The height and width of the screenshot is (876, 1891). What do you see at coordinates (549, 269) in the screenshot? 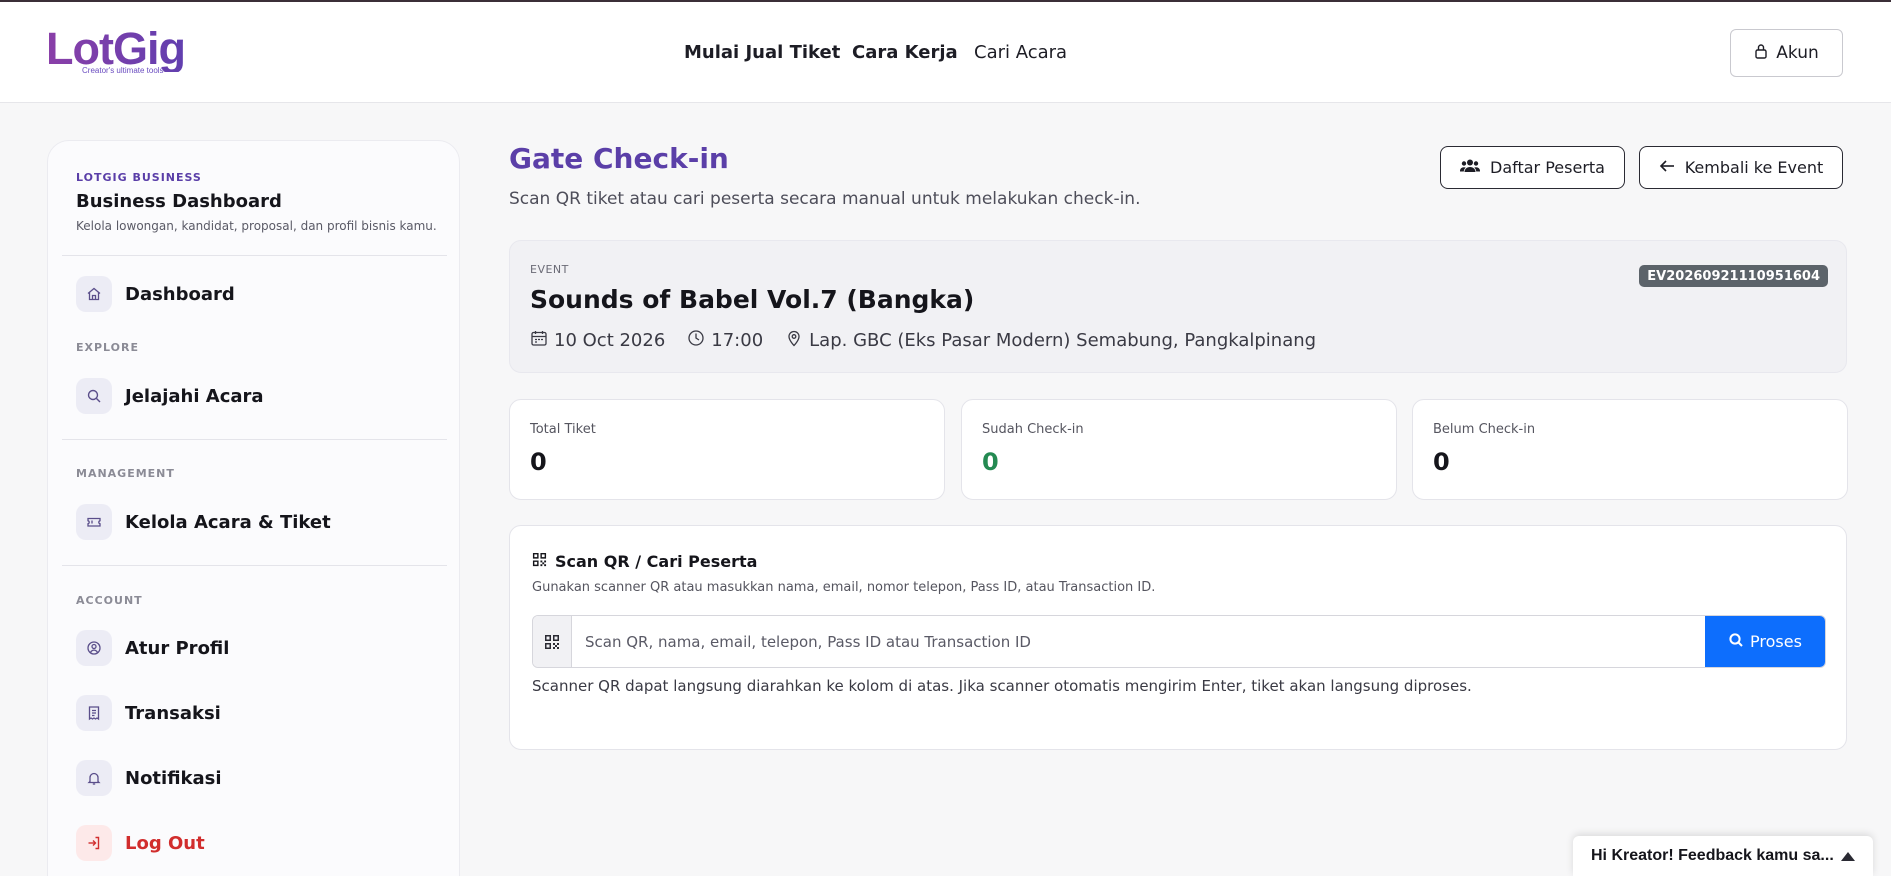
I see `event-kicker: EVENT` at bounding box center [549, 269].